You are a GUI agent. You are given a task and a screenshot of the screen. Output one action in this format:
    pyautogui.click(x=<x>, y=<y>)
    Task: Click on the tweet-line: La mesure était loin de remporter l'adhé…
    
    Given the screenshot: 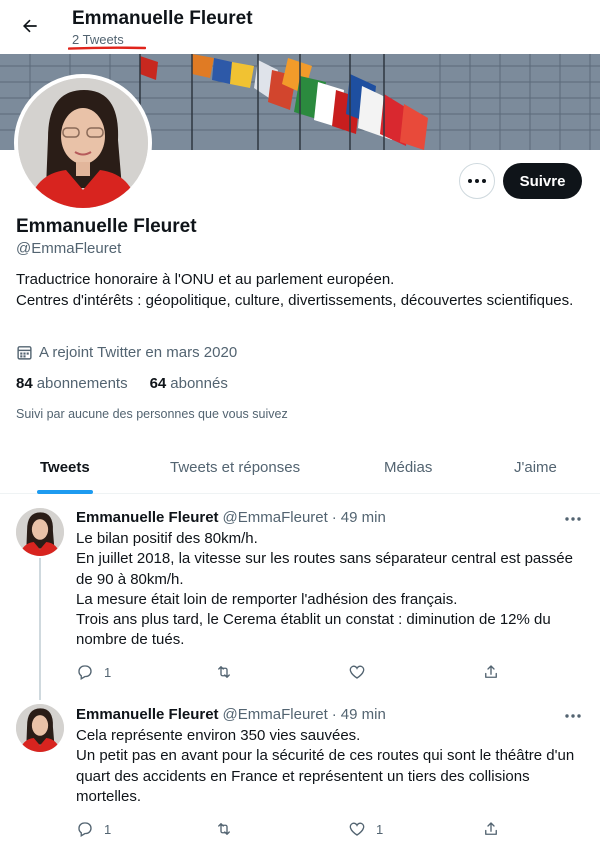 What is the action you would take?
    pyautogui.click(x=267, y=599)
    